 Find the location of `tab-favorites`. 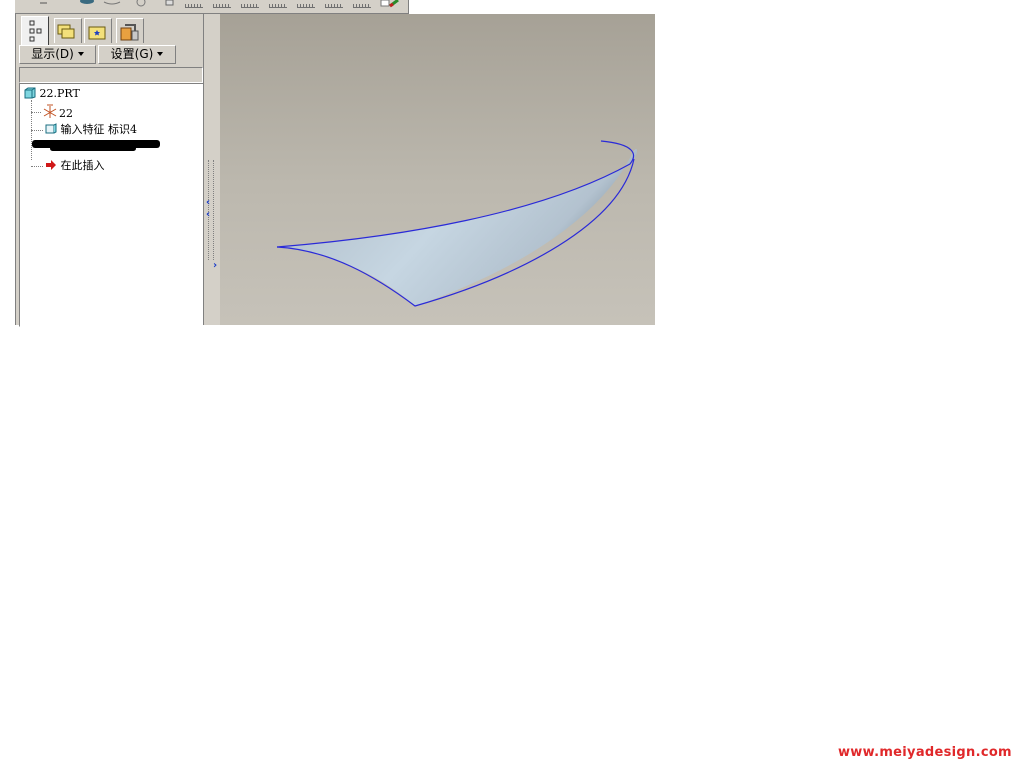

tab-favorites is located at coordinates (98, 30).